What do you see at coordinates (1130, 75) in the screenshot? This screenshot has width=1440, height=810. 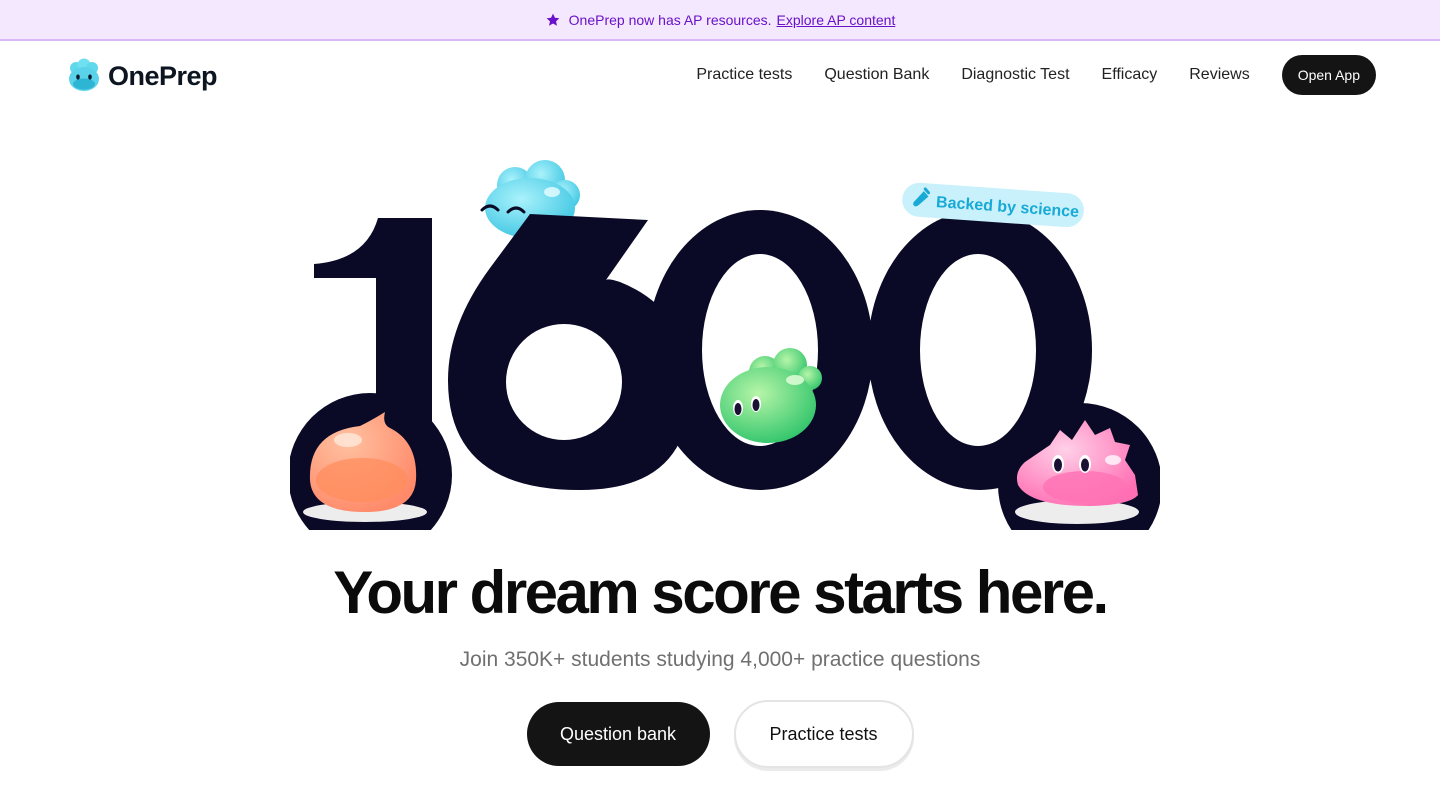 I see `nav-efficacy: Efficacy` at bounding box center [1130, 75].